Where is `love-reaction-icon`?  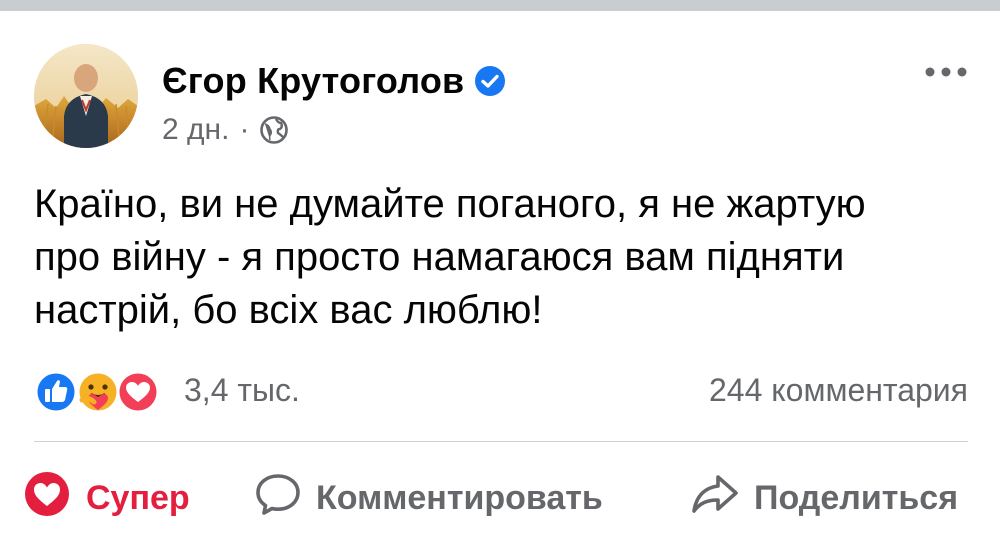 love-reaction-icon is located at coordinates (47, 498).